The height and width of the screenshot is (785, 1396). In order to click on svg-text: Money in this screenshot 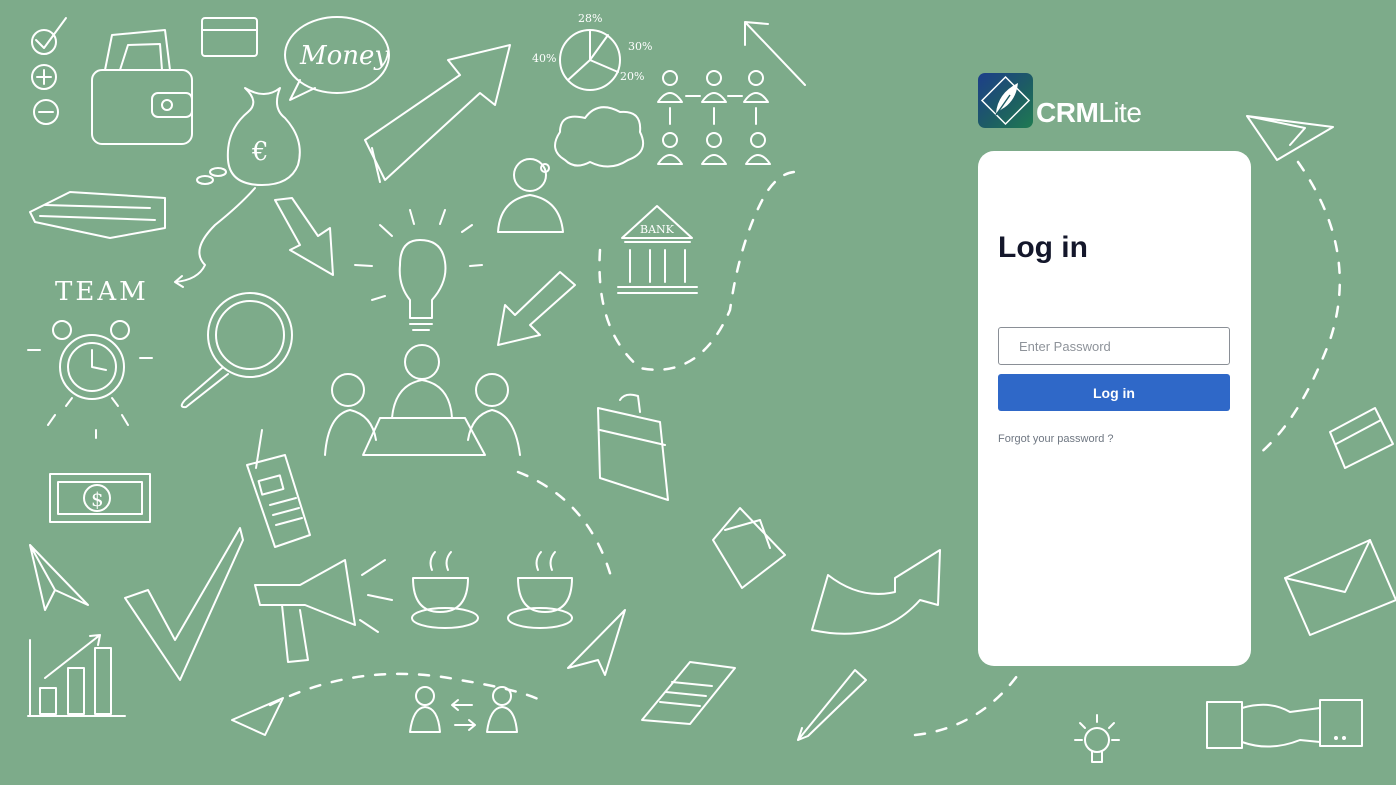, I will do `click(344, 56)`.